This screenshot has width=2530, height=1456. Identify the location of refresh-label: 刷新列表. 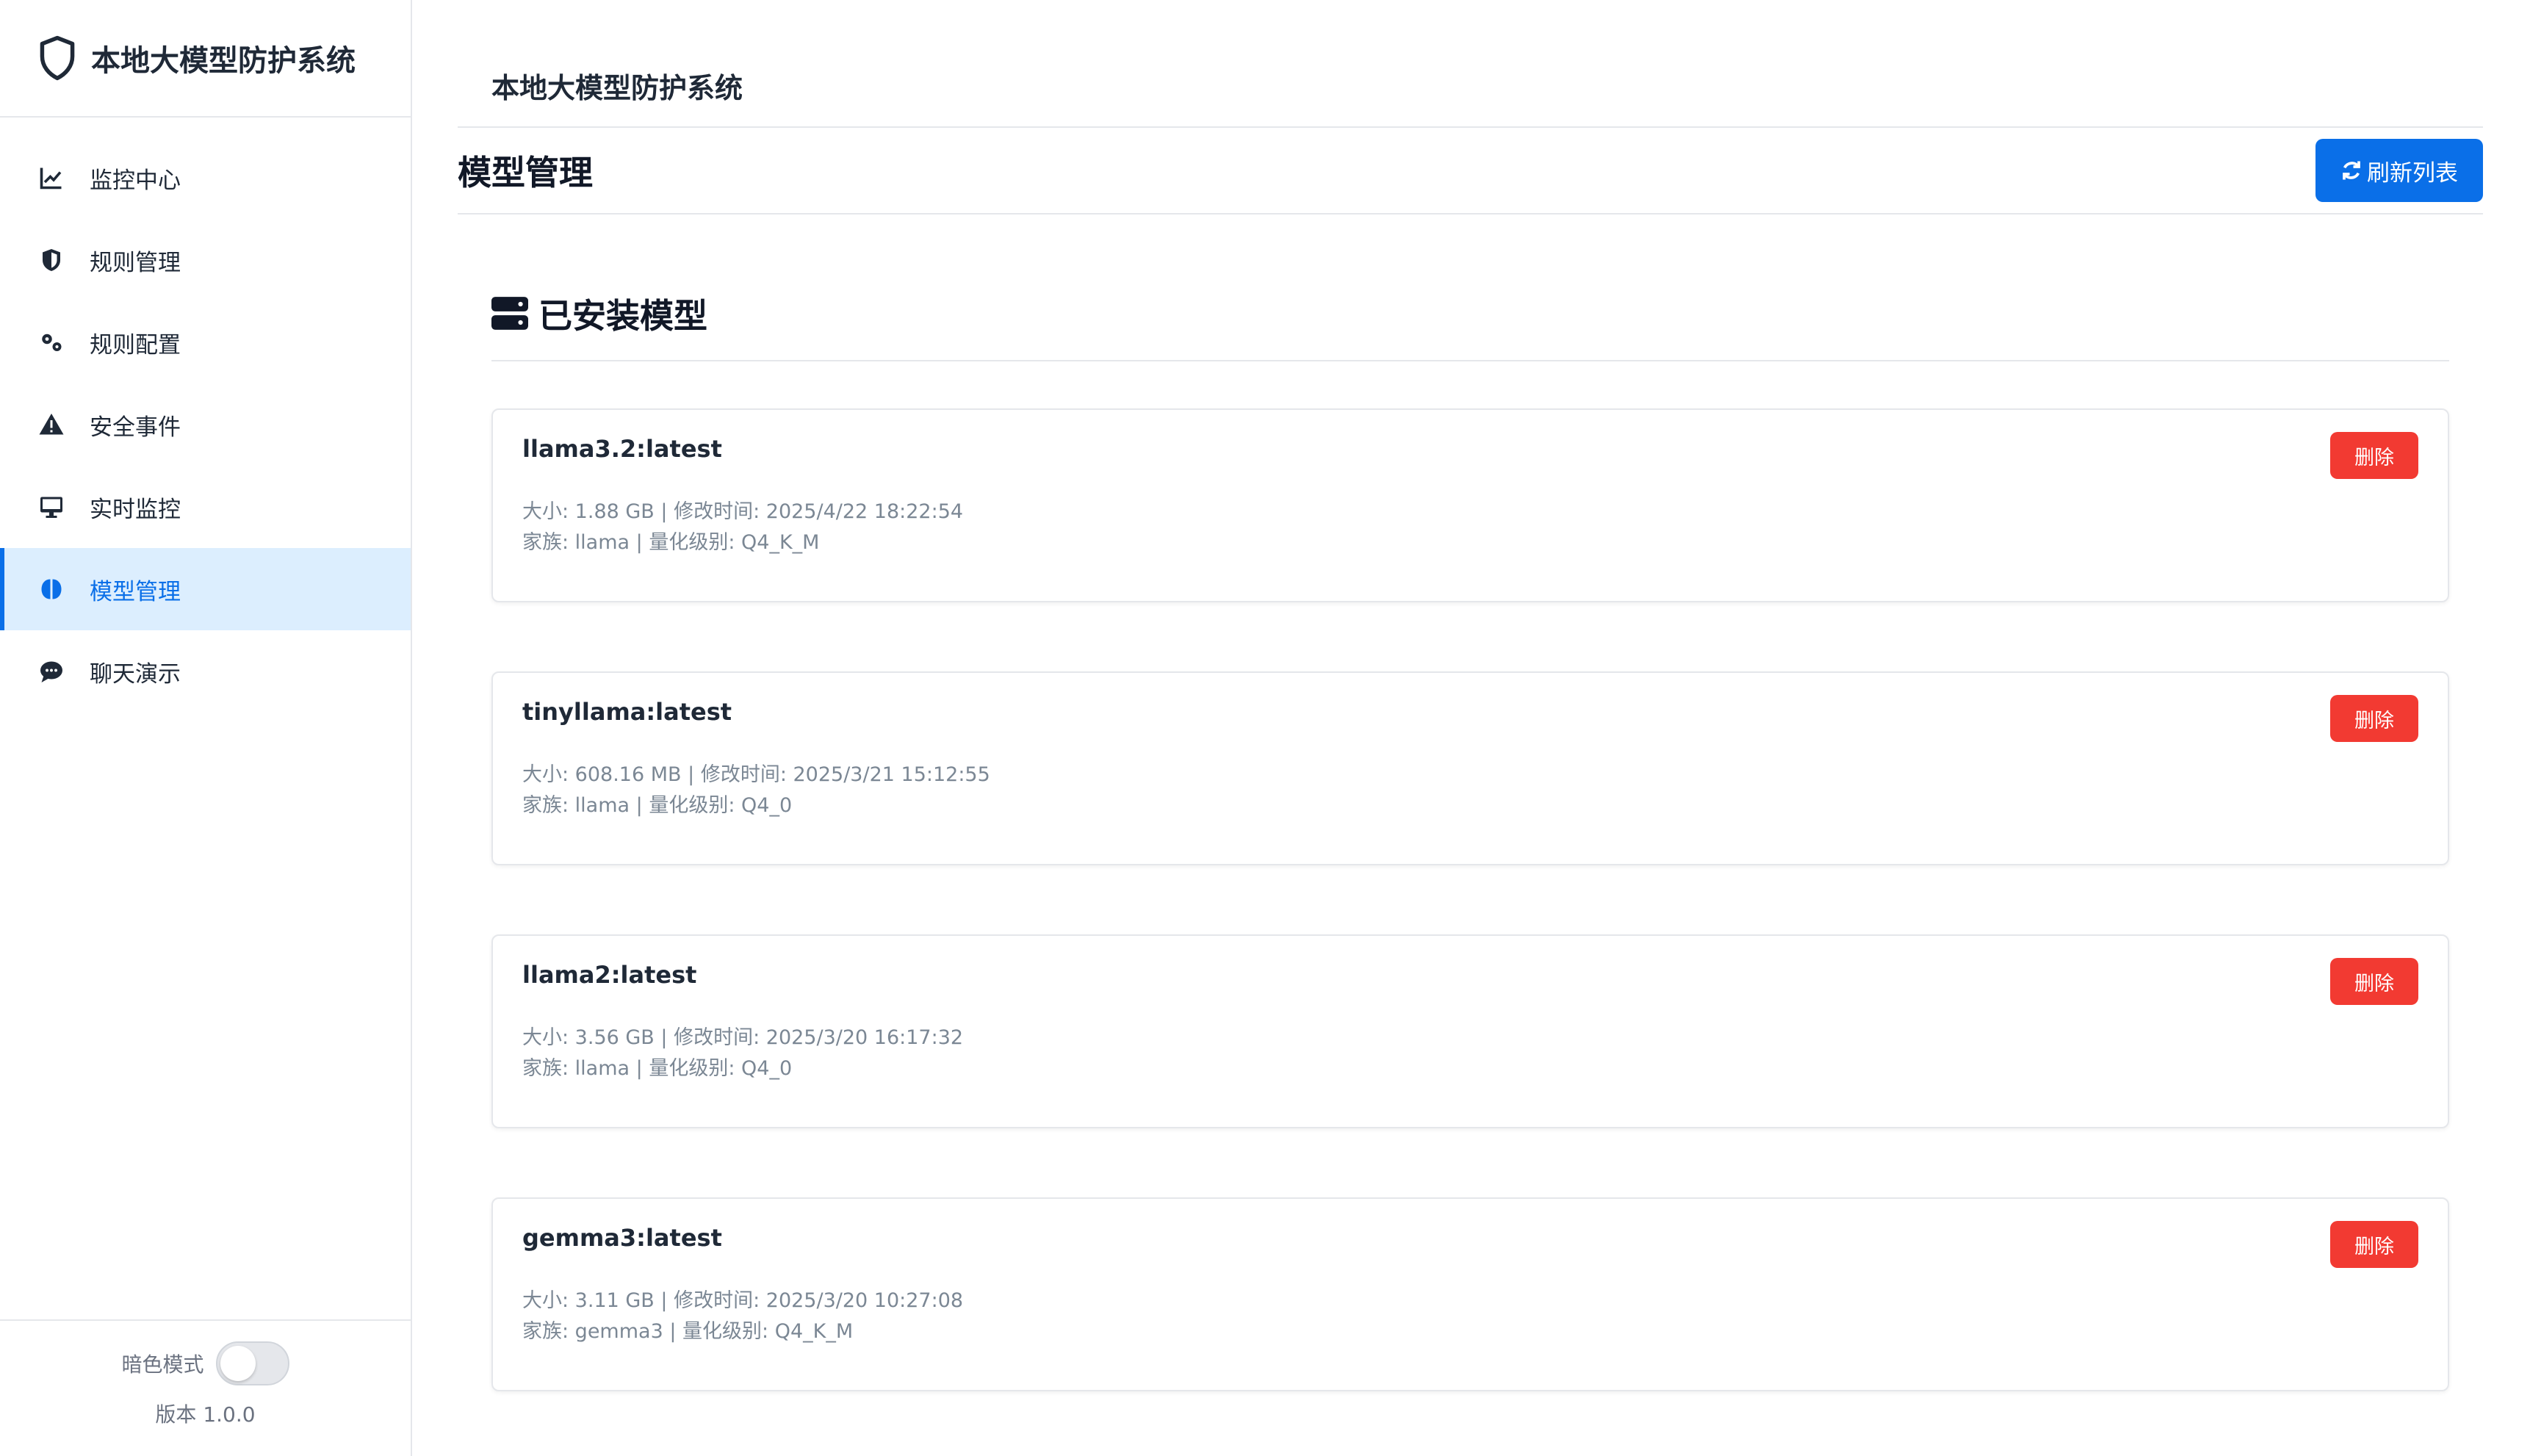
(2412, 172).